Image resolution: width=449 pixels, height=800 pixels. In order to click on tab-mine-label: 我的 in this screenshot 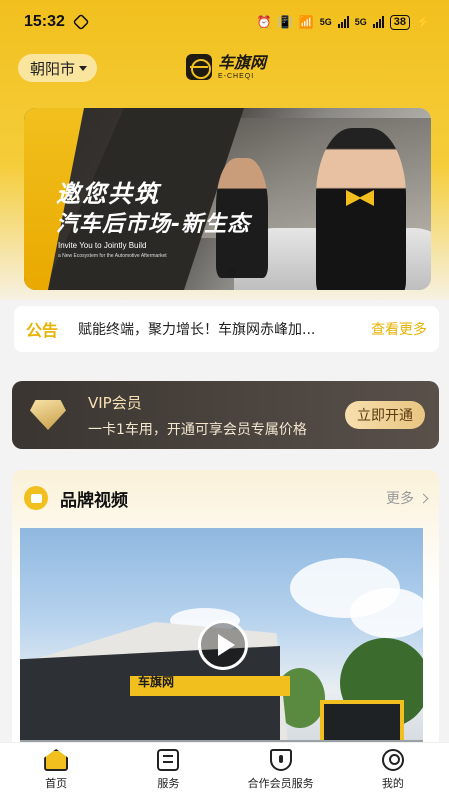, I will do `click(392, 783)`.